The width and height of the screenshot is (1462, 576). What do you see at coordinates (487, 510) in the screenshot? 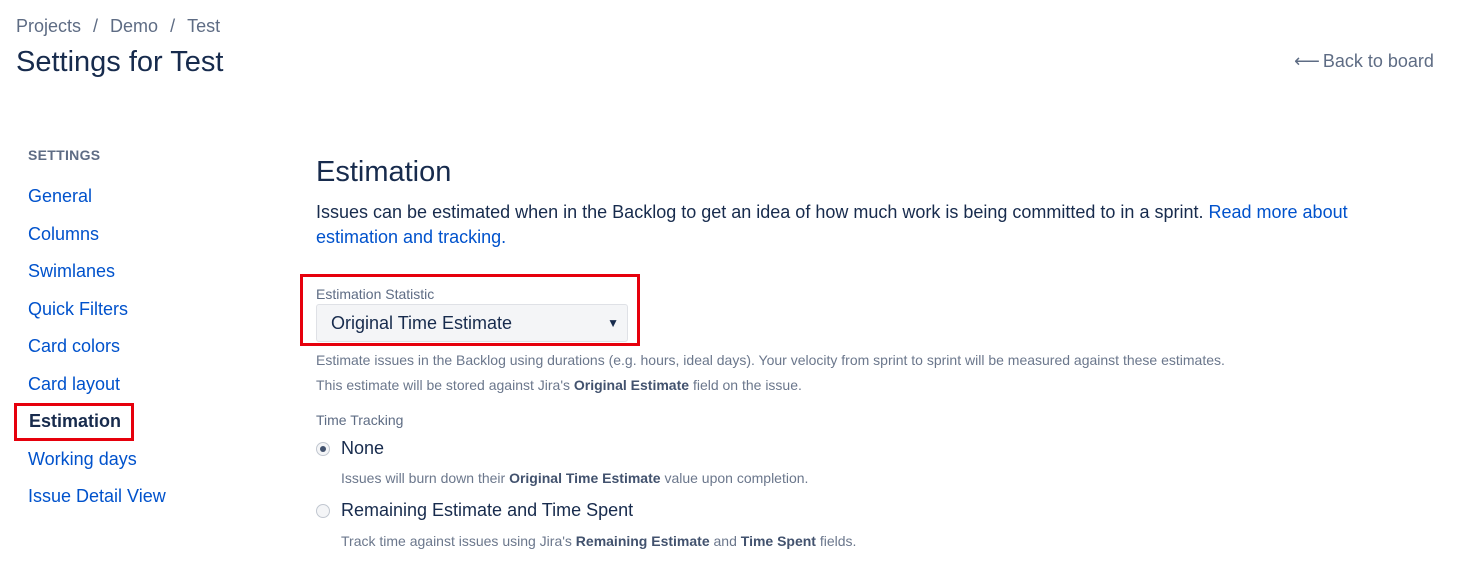
I see `radio-label: Remaining Estimate and Time Spent` at bounding box center [487, 510].